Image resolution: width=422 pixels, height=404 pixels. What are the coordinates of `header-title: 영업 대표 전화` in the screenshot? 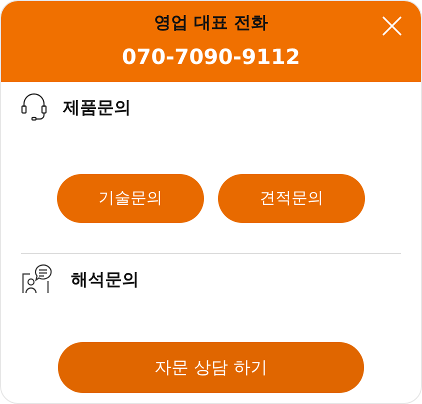 It's located at (211, 23).